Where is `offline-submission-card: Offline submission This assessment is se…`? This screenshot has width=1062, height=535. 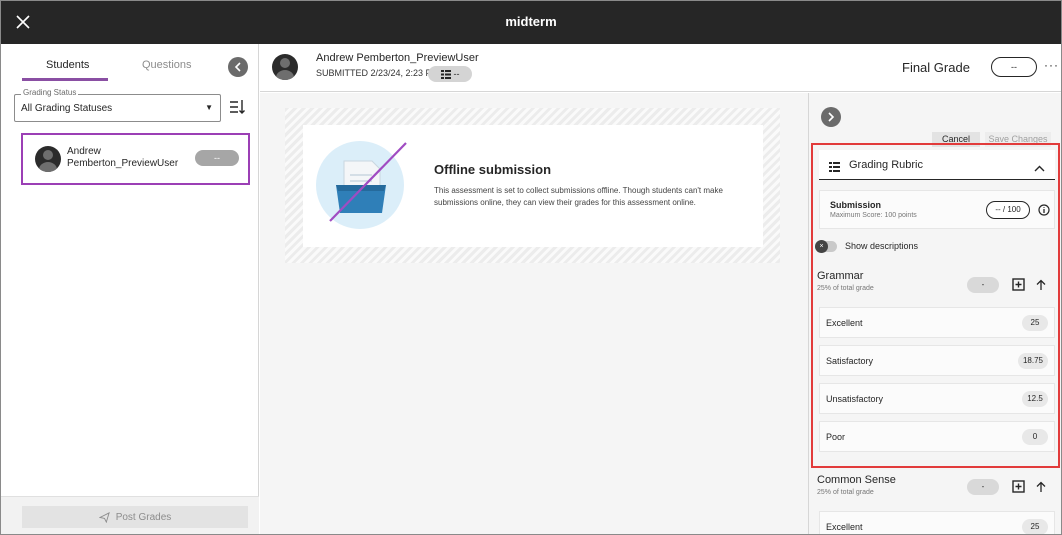
offline-submission-card: Offline submission This assessment is se… is located at coordinates (533, 186).